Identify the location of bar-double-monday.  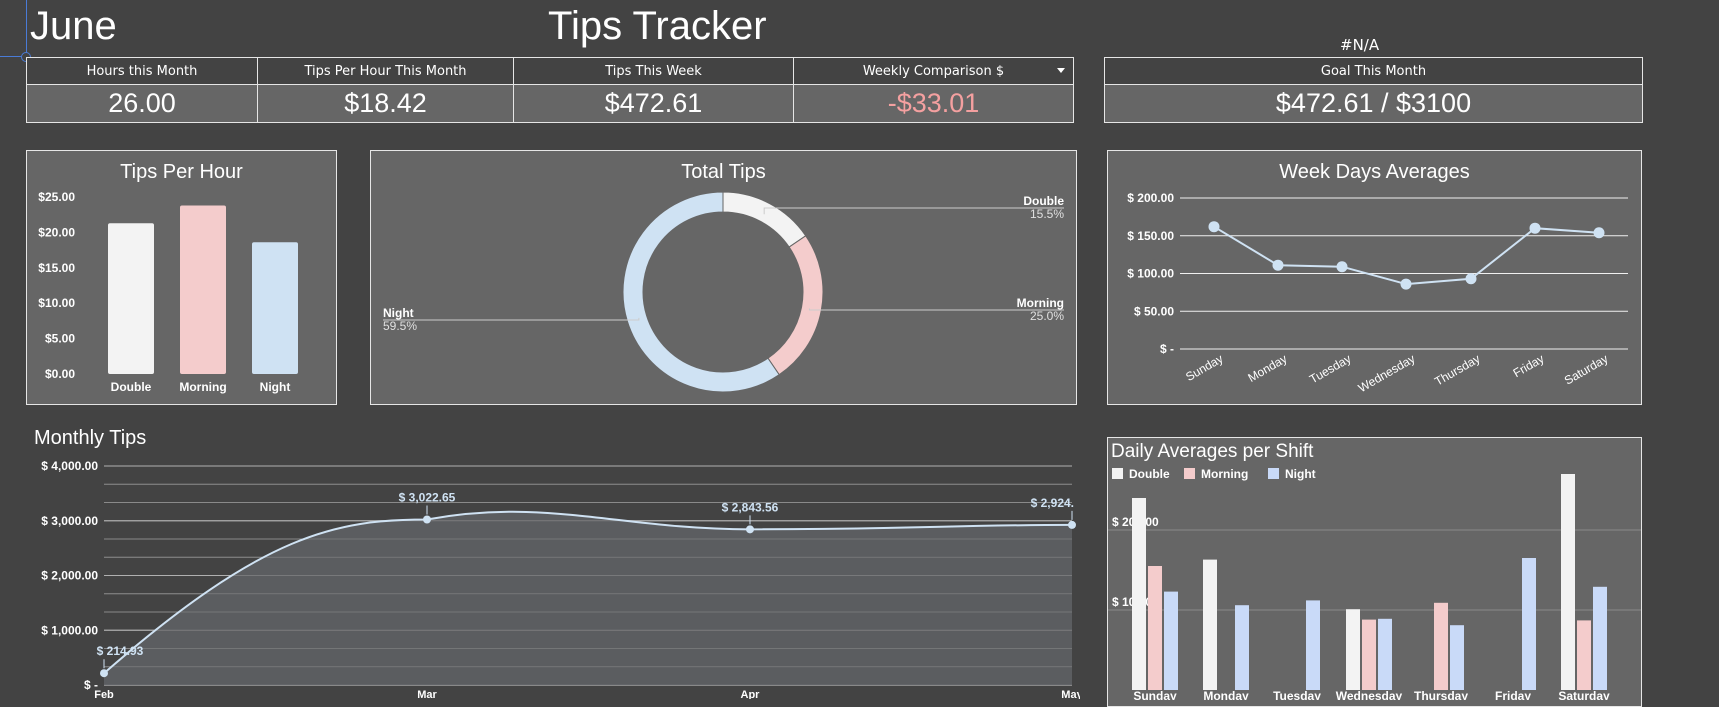
(1210, 624).